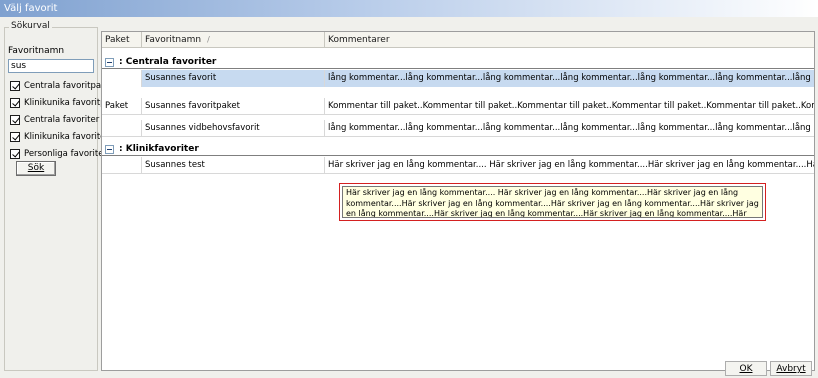 The width and height of the screenshot is (818, 378). What do you see at coordinates (791, 368) in the screenshot?
I see `cancel-button: Avbryt` at bounding box center [791, 368].